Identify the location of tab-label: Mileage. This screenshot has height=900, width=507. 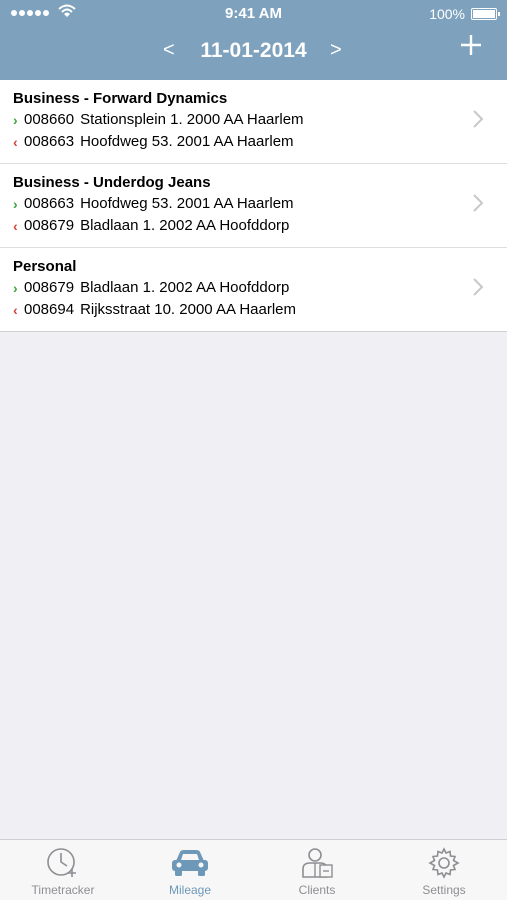
(190, 890).